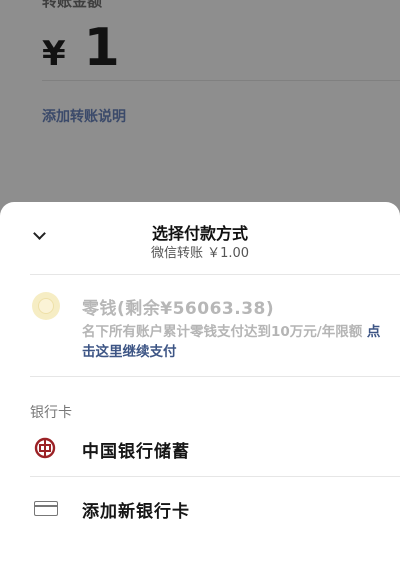  What do you see at coordinates (54, 54) in the screenshot?
I see `currency-symbol: ¥` at bounding box center [54, 54].